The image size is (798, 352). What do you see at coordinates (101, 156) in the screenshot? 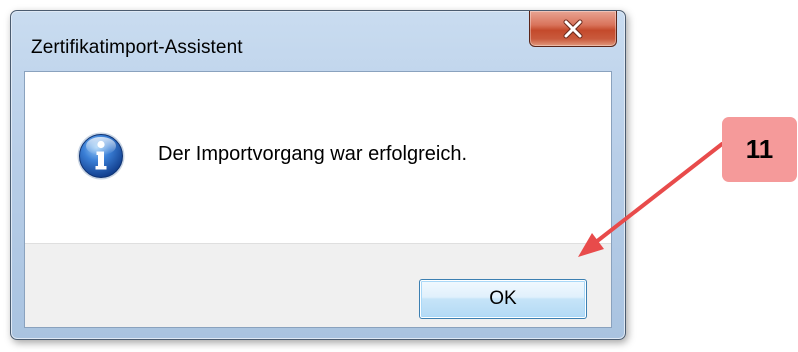
I see `information-icon` at bounding box center [101, 156].